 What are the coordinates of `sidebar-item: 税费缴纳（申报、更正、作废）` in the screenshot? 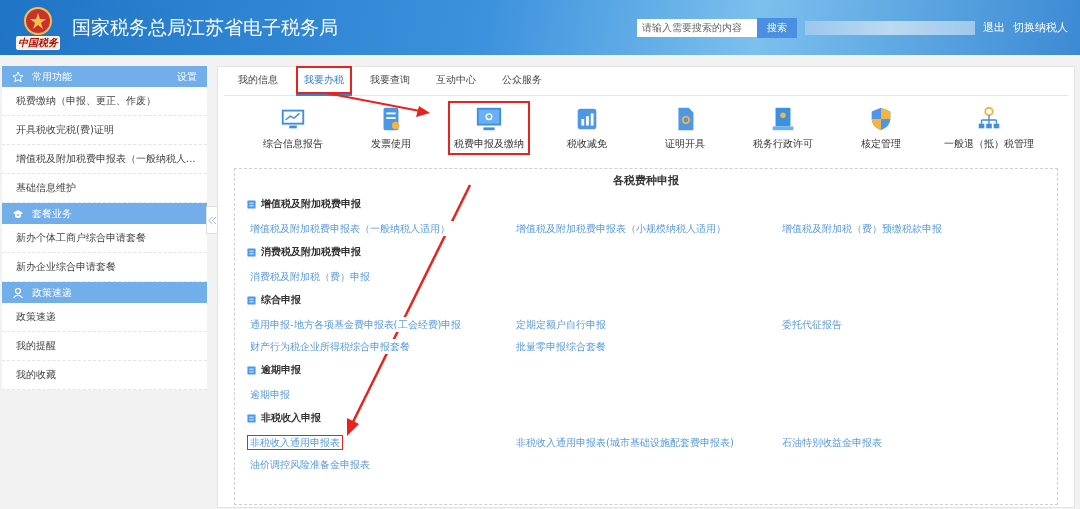 It's located at (104, 101).